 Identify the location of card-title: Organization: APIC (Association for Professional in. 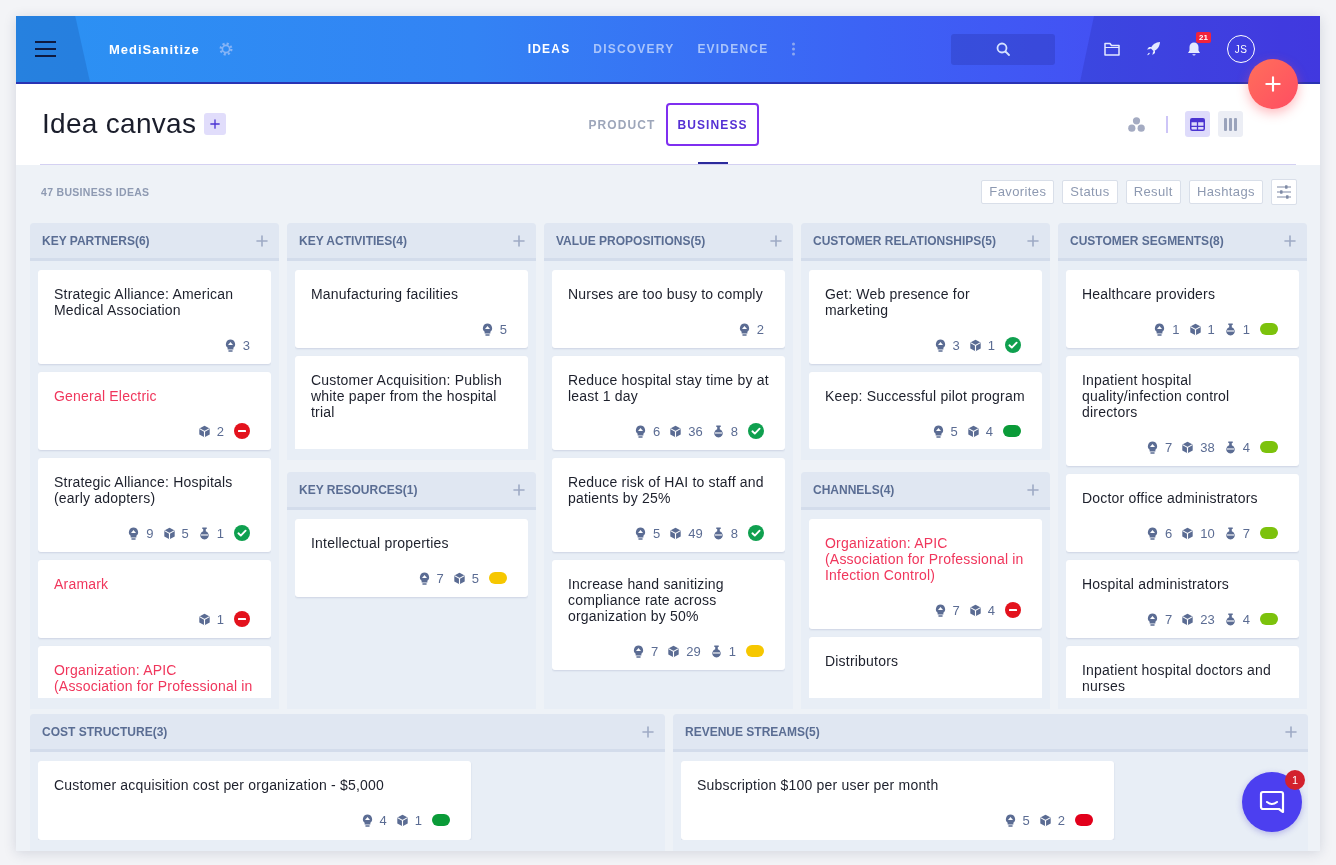
(154, 678).